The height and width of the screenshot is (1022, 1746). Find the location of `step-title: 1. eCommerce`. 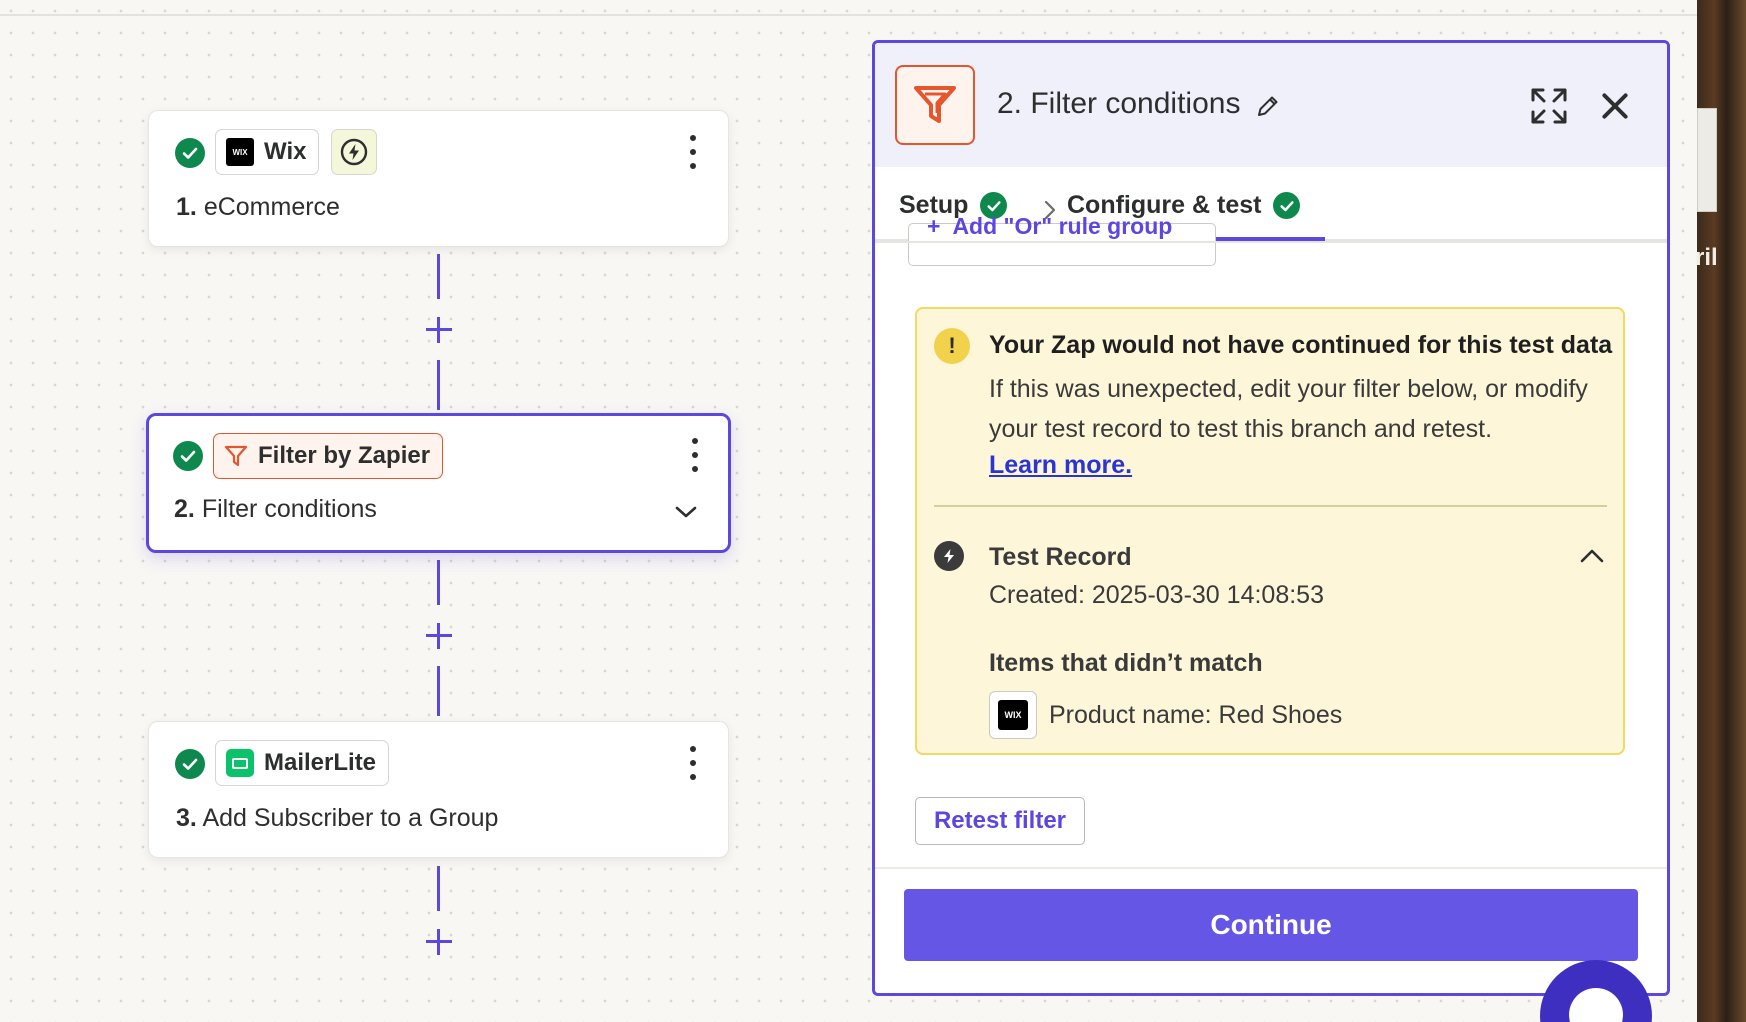

step-title: 1. eCommerce is located at coordinates (258, 207).